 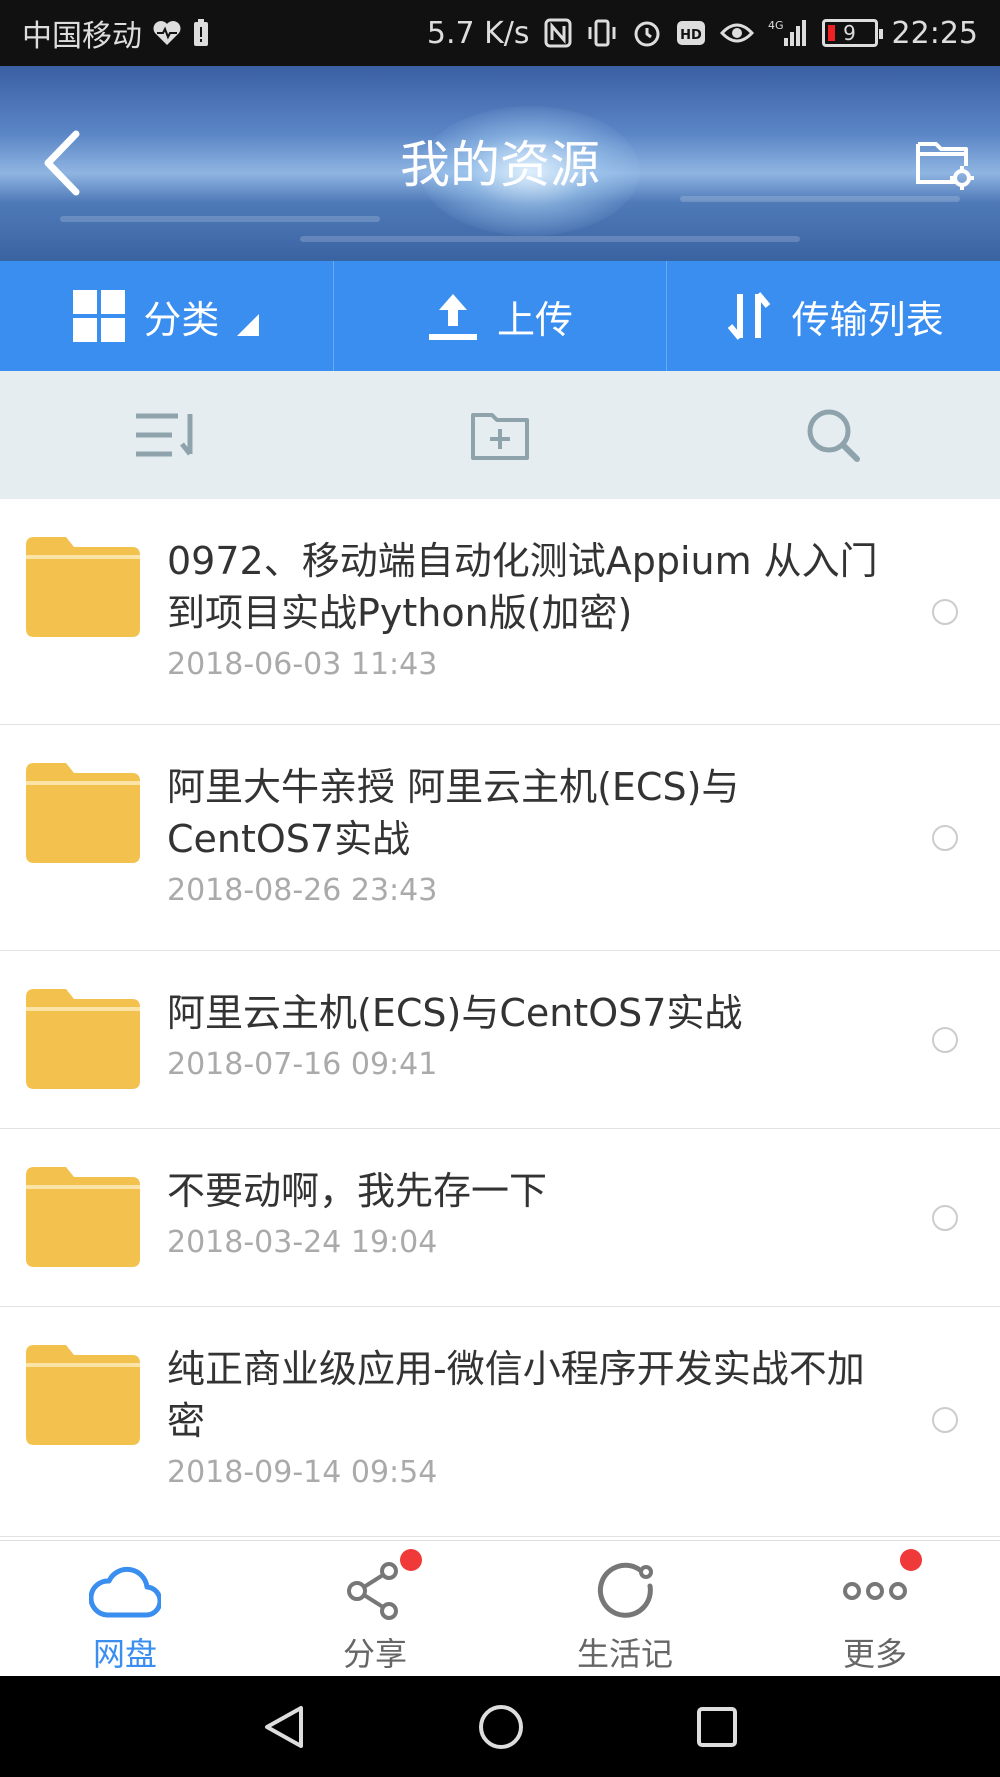 I want to click on file-date: 2018-07-16 09:41, so click(x=302, y=1064).